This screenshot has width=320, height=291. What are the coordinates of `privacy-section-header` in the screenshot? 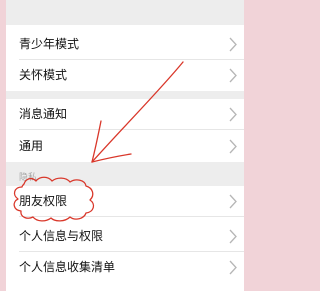 It's located at (125, 174).